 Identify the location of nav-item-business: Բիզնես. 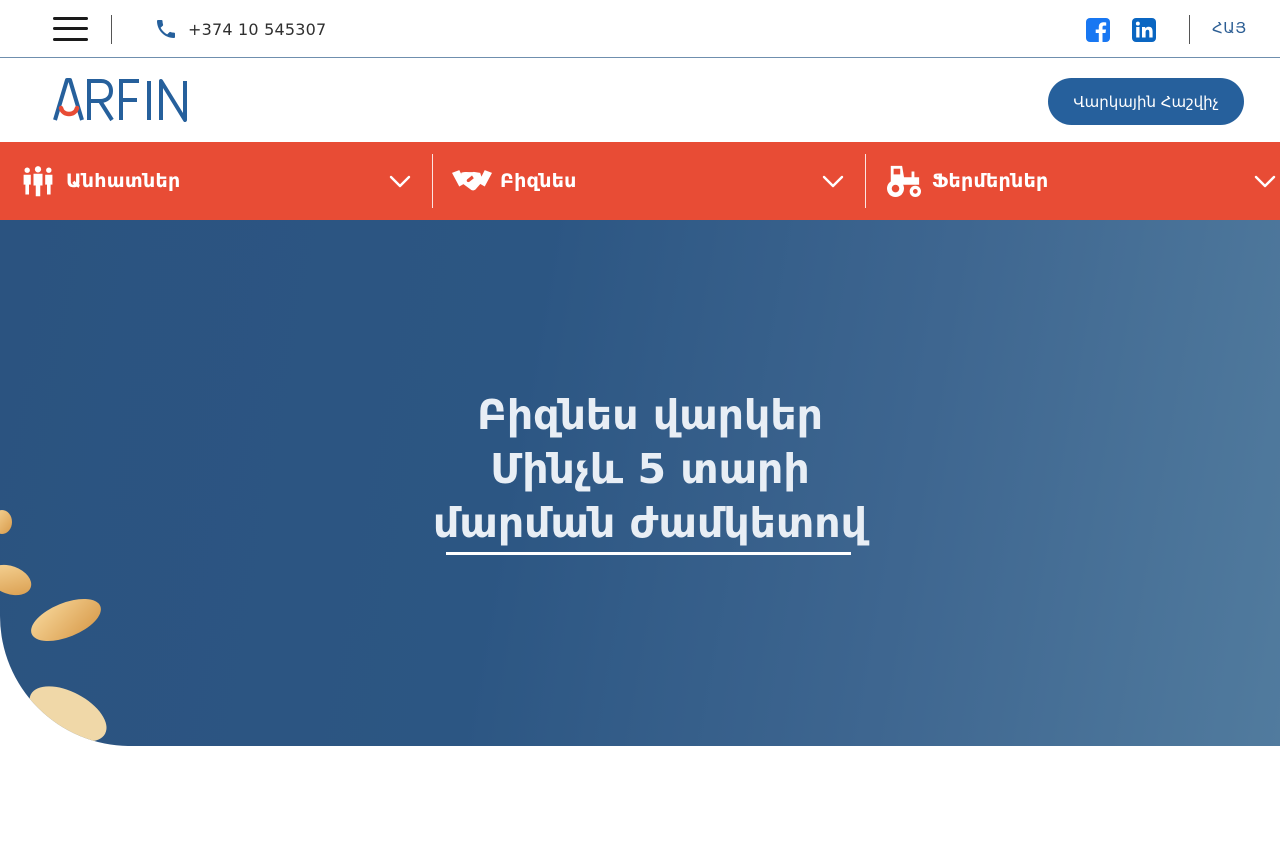
(659, 181).